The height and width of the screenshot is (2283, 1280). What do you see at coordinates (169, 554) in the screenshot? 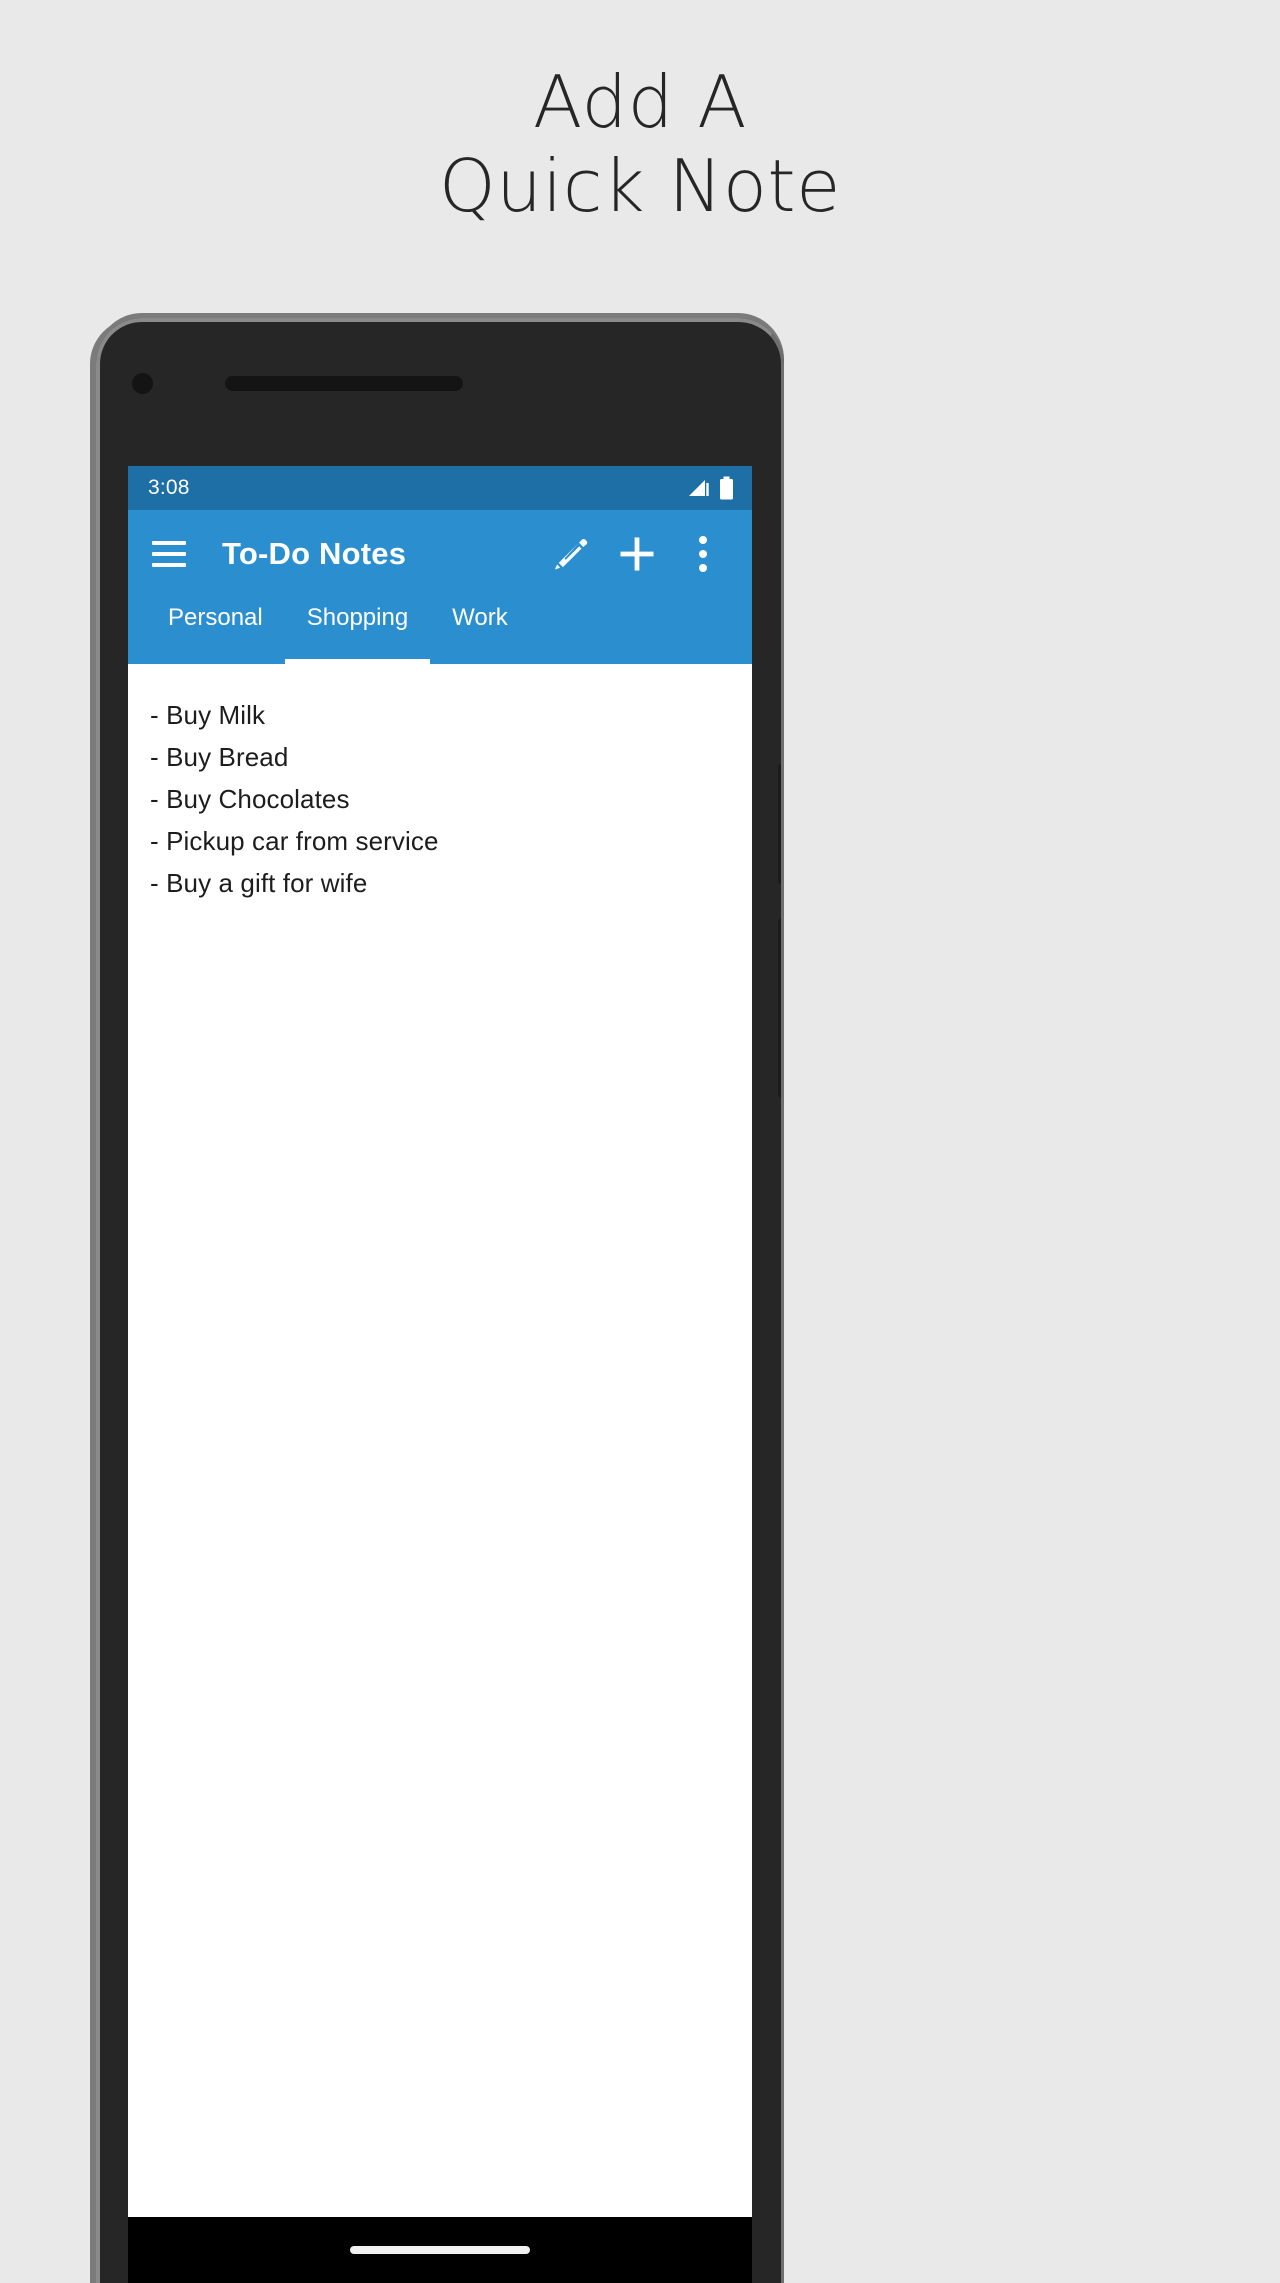
I see `hamburger-menu-icon` at bounding box center [169, 554].